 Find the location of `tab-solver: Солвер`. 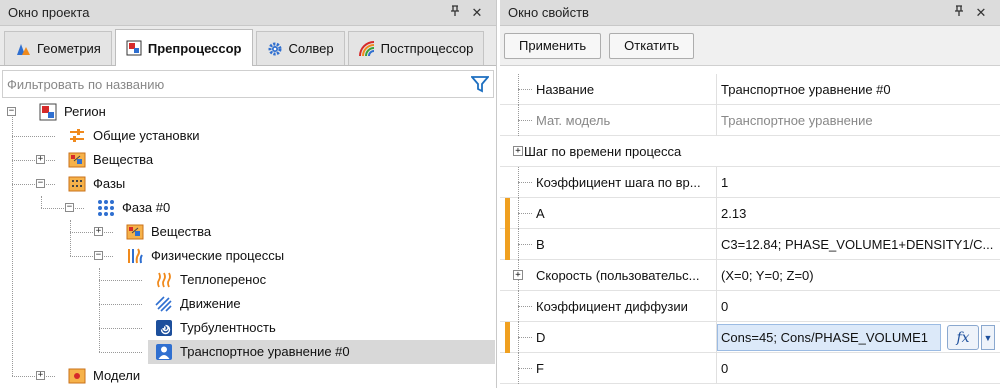

tab-solver: Солвер is located at coordinates (300, 48).